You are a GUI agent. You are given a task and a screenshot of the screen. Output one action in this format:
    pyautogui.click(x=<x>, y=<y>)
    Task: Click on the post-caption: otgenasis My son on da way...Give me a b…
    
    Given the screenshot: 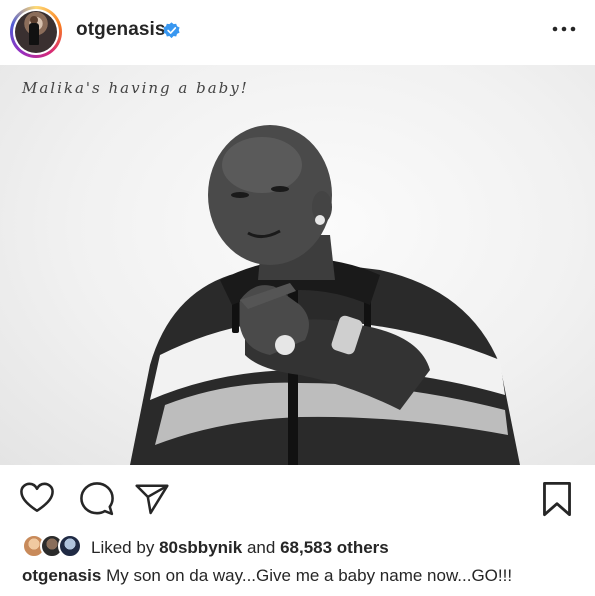 What is the action you would take?
    pyautogui.click(x=267, y=576)
    